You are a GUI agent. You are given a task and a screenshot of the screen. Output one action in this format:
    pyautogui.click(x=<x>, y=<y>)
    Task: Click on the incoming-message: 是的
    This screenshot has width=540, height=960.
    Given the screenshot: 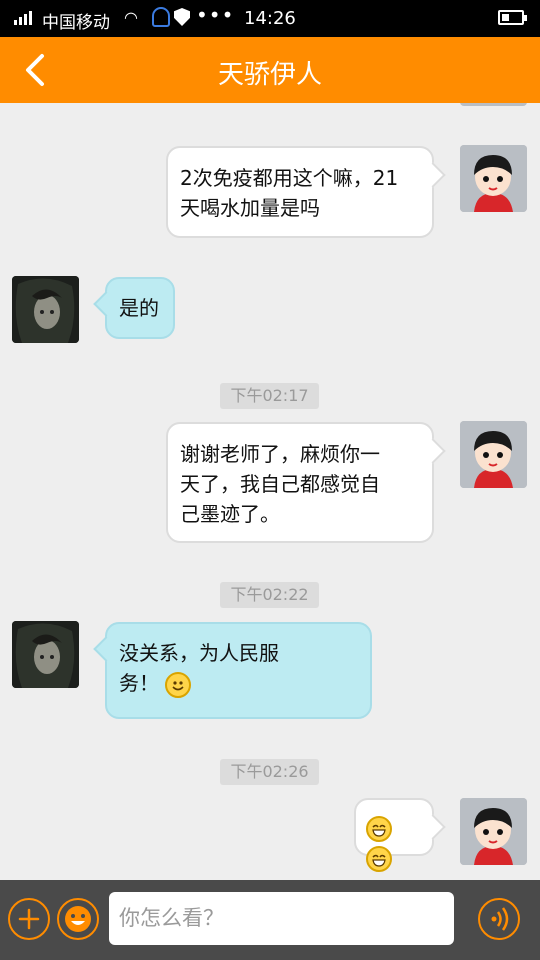 What is the action you would take?
    pyautogui.click(x=140, y=308)
    